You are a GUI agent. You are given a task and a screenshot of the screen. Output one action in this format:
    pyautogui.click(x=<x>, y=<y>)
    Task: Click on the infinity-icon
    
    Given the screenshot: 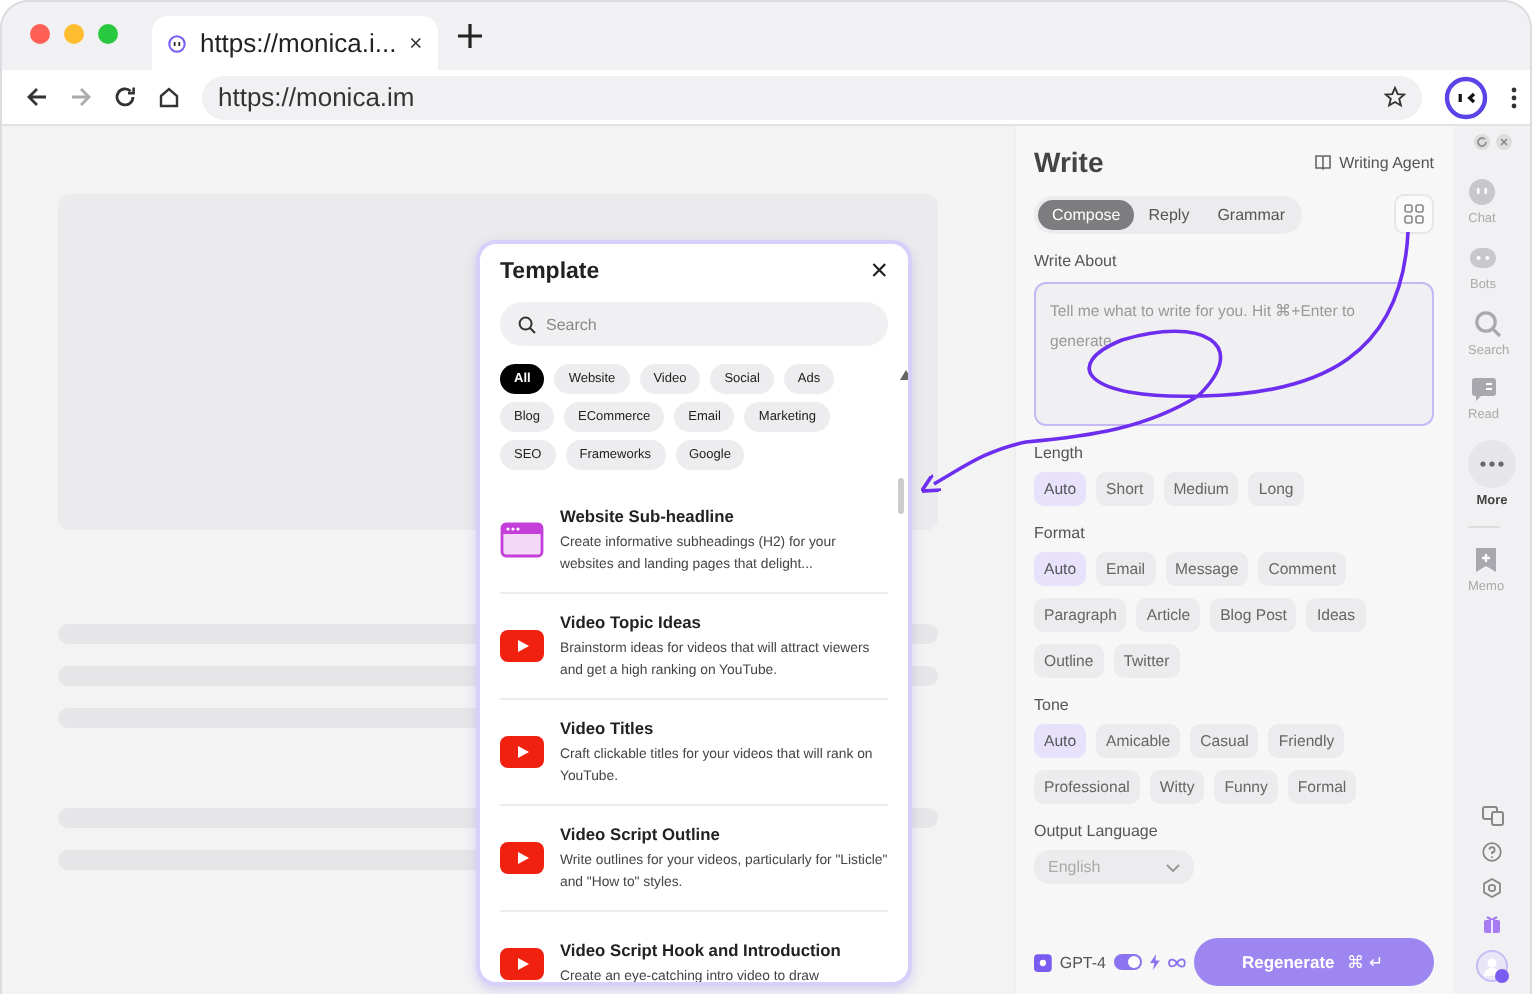 What is the action you would take?
    pyautogui.click(x=1176, y=962)
    